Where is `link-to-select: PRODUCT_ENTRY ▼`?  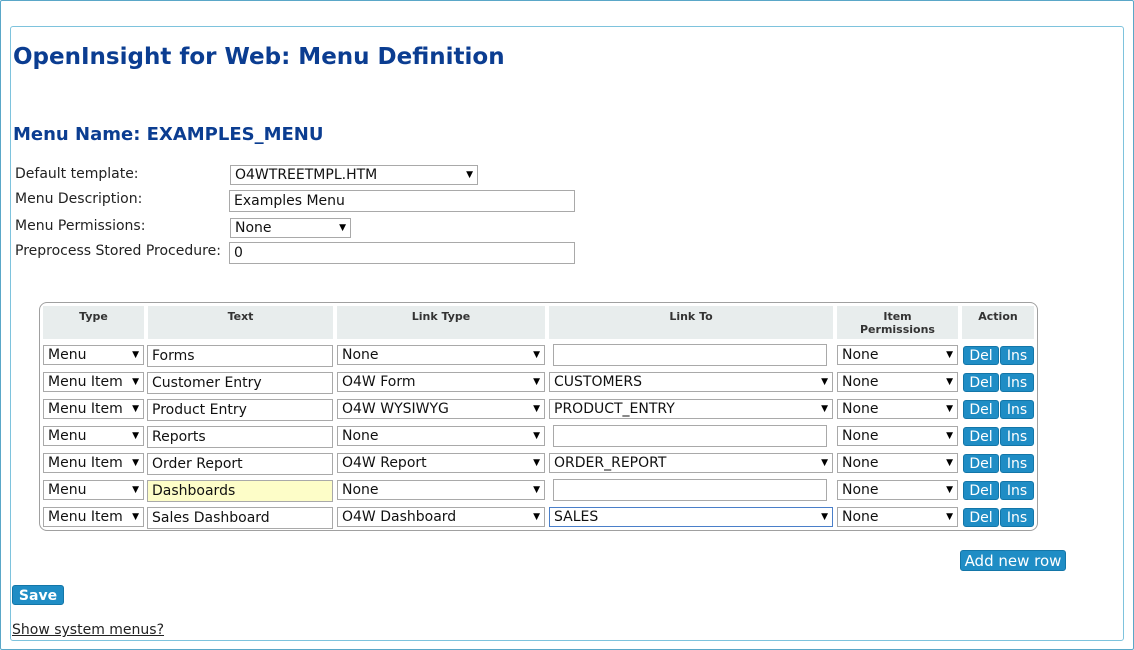 link-to-select: PRODUCT_ENTRY ▼ is located at coordinates (691, 409).